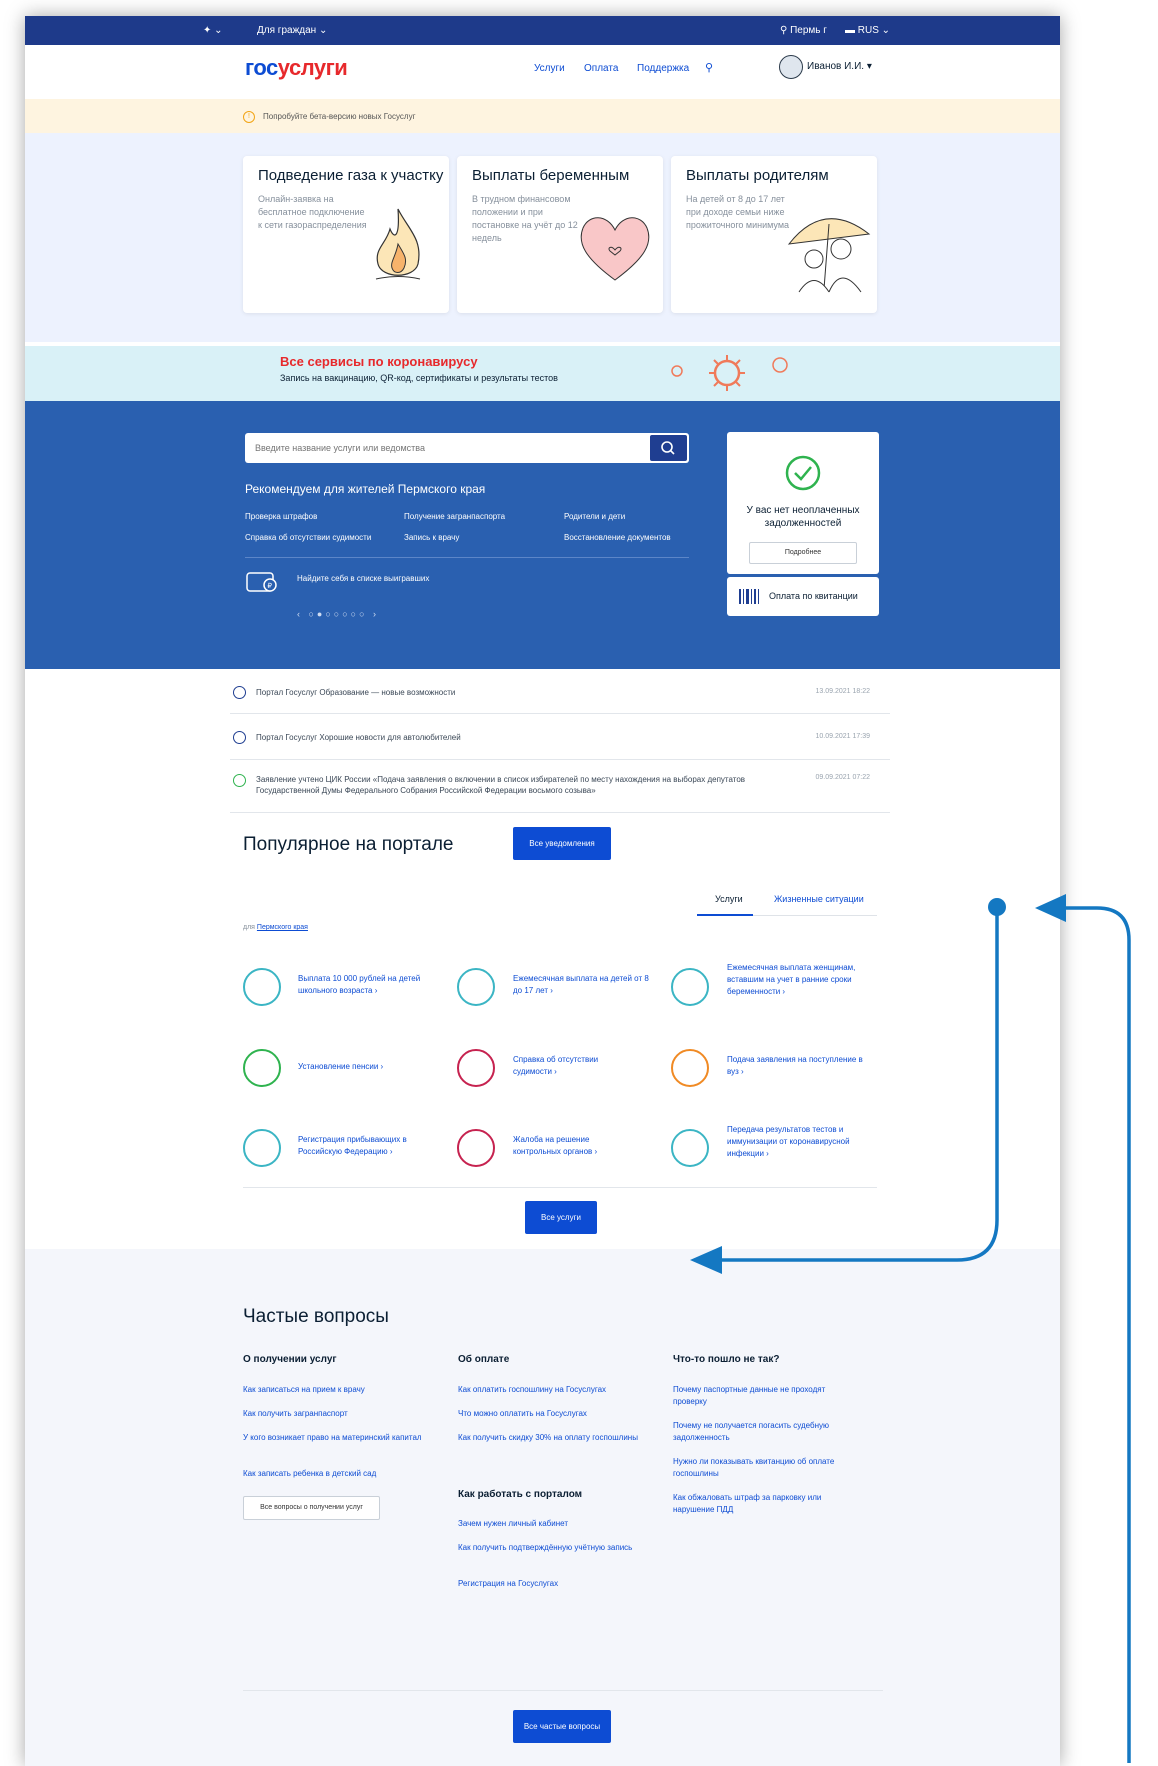 This screenshot has height=1766, width=1158. What do you see at coordinates (706, 1260) in the screenshot?
I see `arrow-head-left` at bounding box center [706, 1260].